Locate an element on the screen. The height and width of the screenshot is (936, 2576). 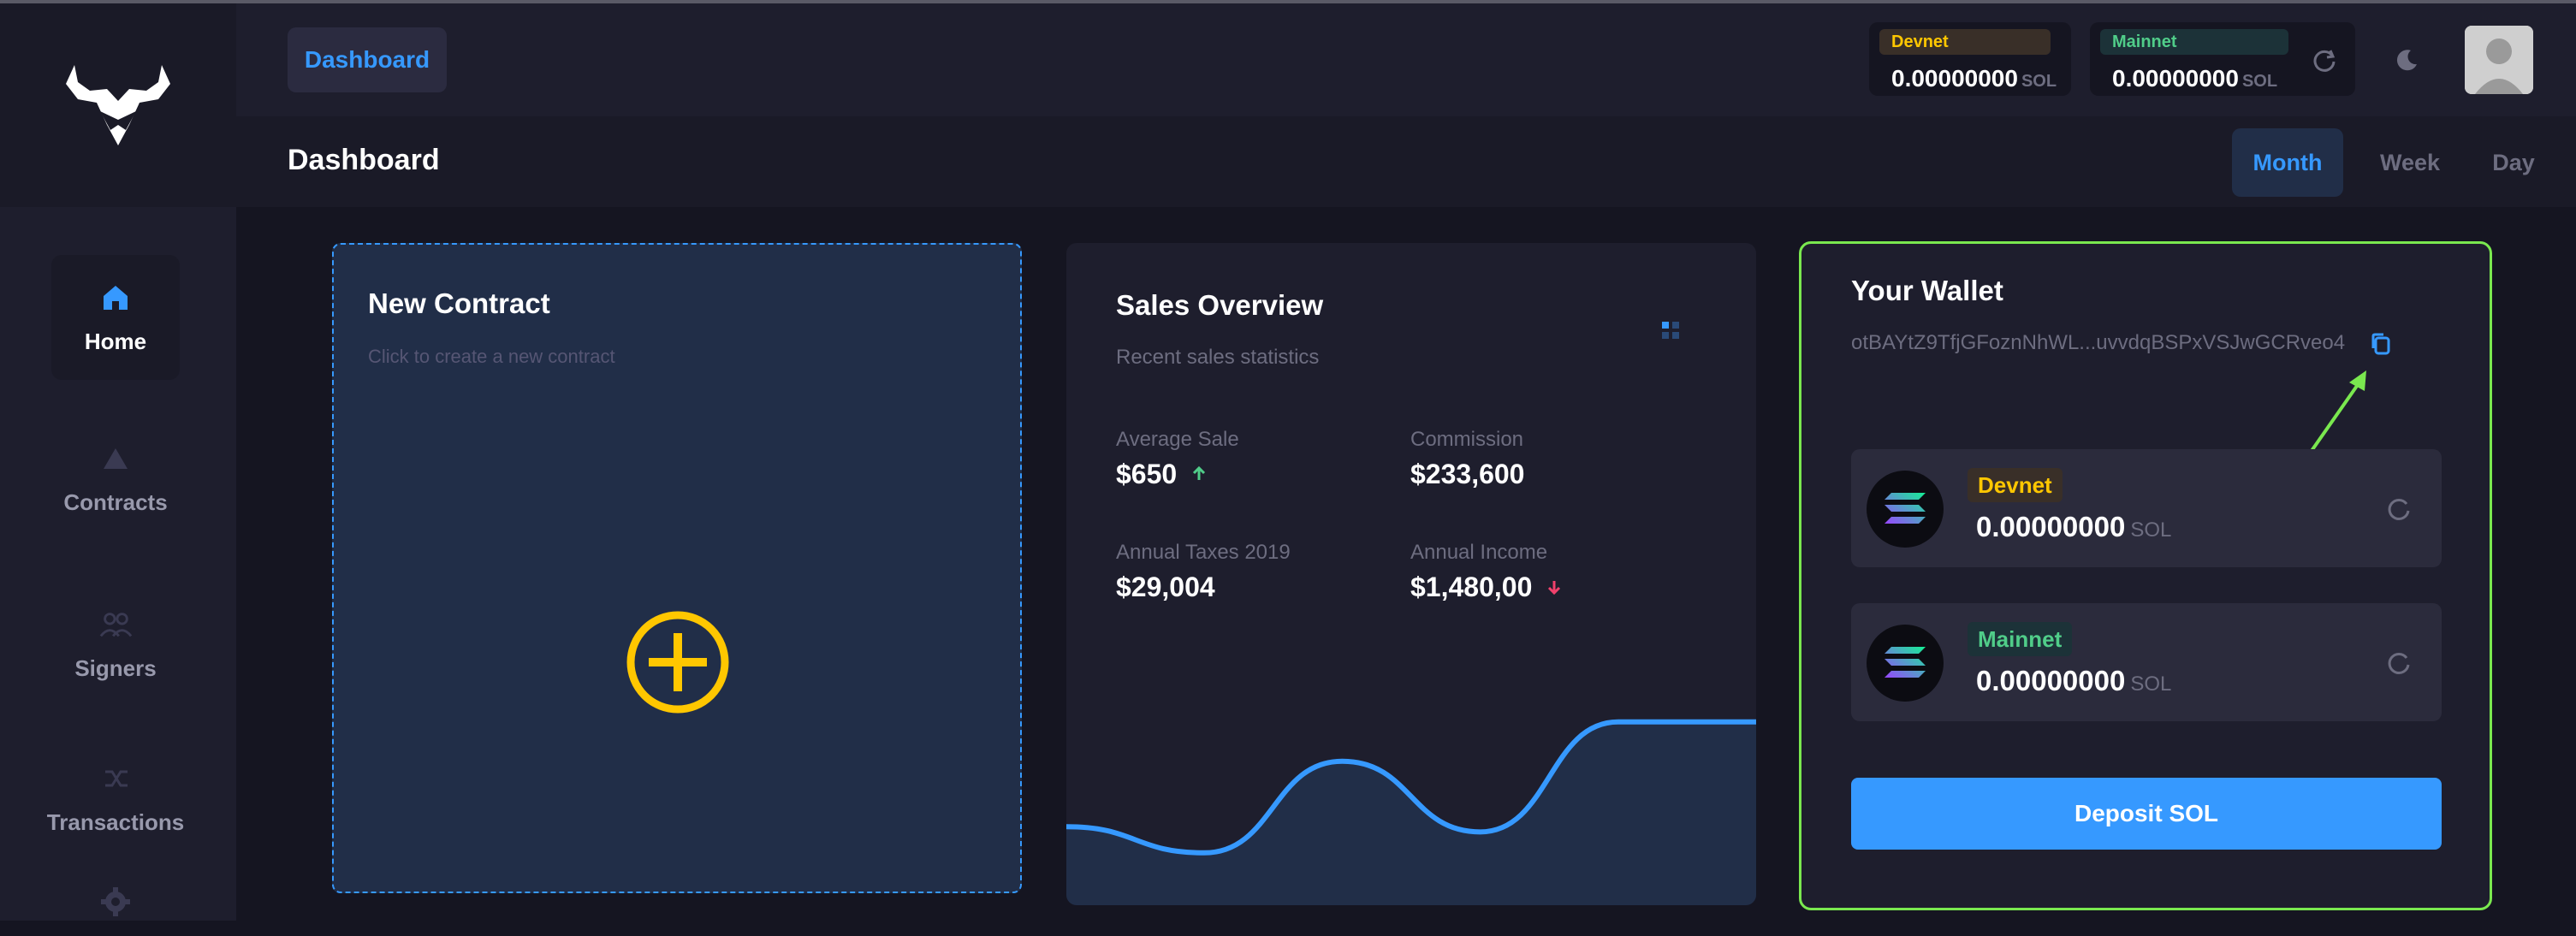
wallet-mainnet-balance: 0.00000000 SOL is located at coordinates (2073, 681).